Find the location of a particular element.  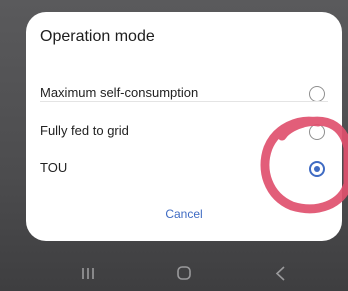

home-icon is located at coordinates (184, 273).